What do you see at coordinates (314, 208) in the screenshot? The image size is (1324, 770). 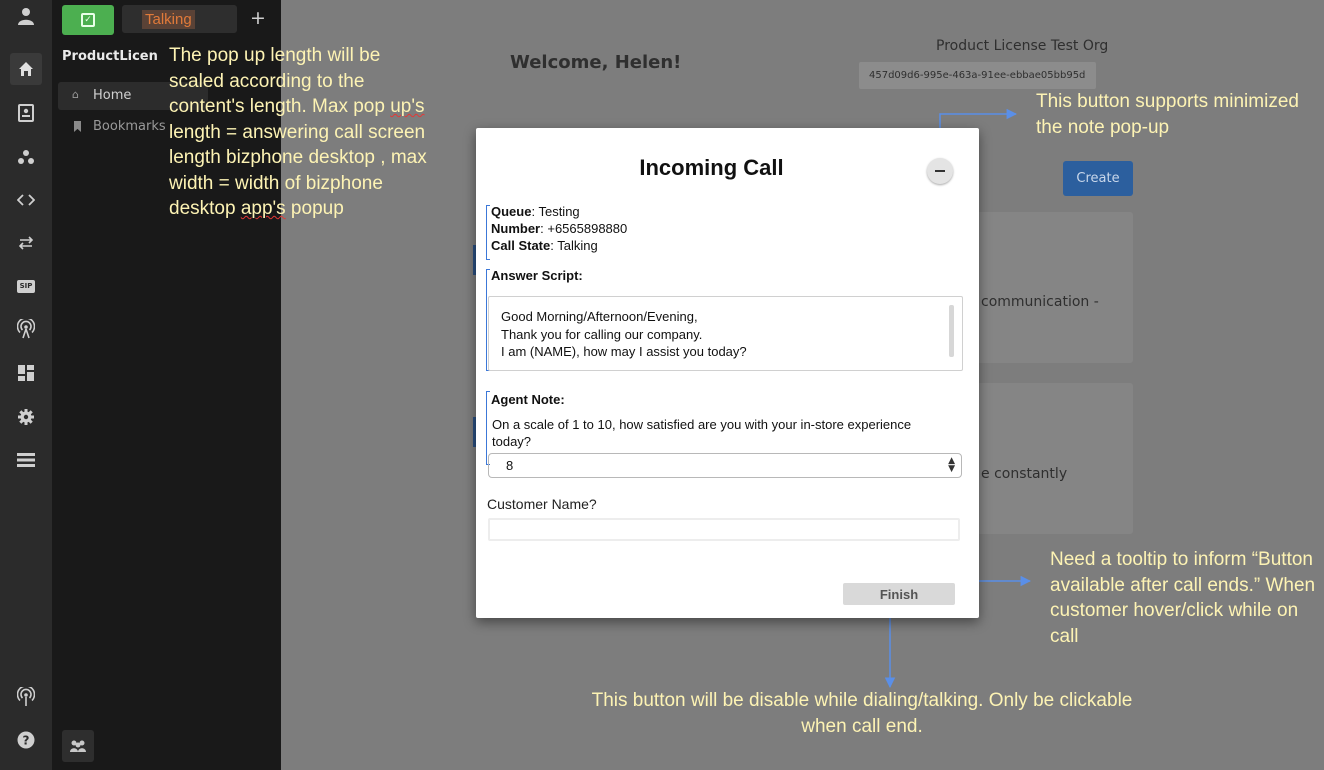 I see `popup-length-text: popup` at bounding box center [314, 208].